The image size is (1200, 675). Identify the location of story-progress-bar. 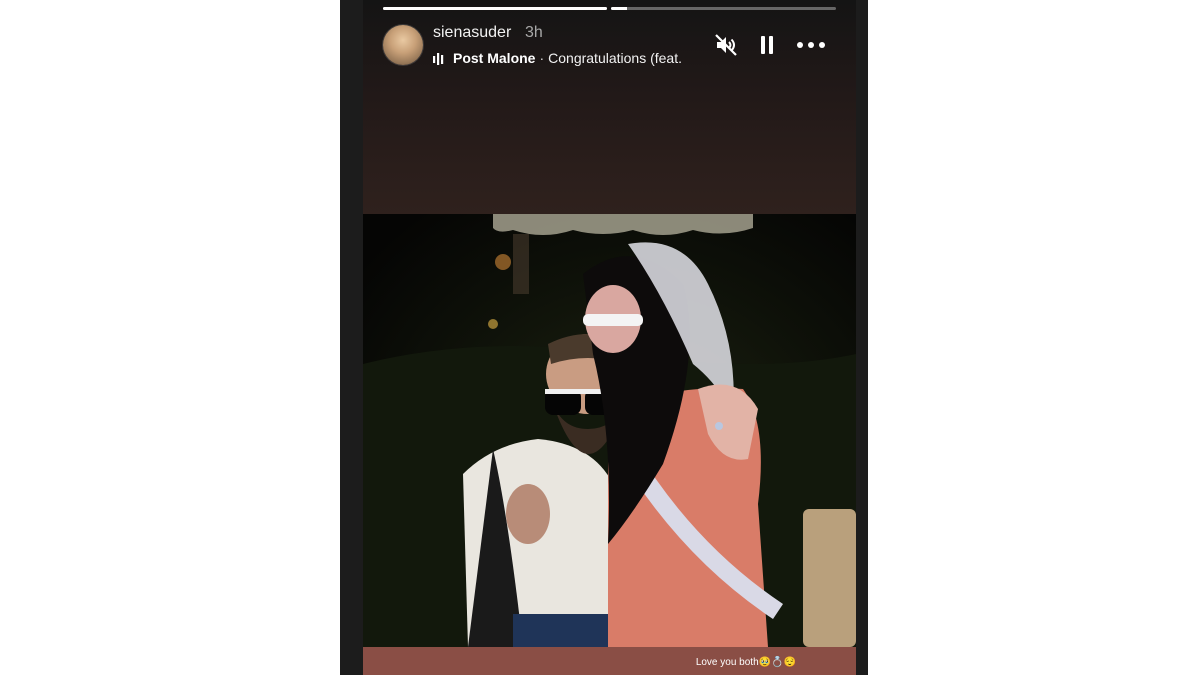
(609, 8).